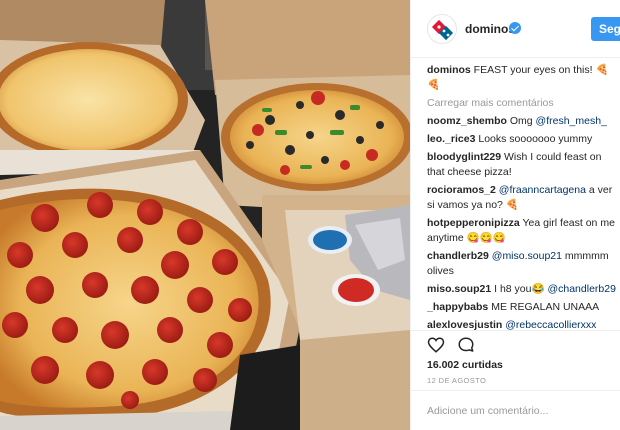  What do you see at coordinates (522, 78) in the screenshot?
I see `post-caption: dominos FEAST your eyes on this! 🍕🍕` at bounding box center [522, 78].